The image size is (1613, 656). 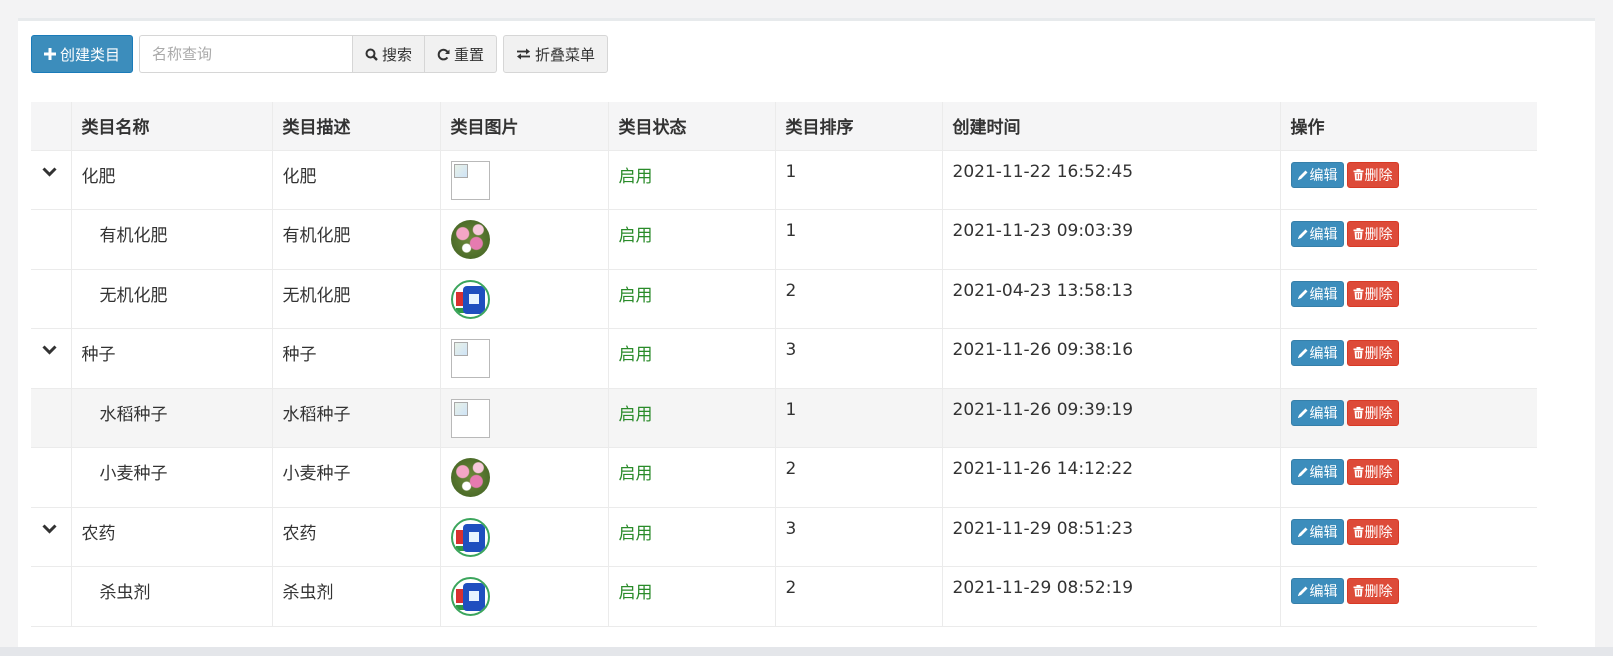 I want to click on cell-name: 化肥, so click(x=172, y=180).